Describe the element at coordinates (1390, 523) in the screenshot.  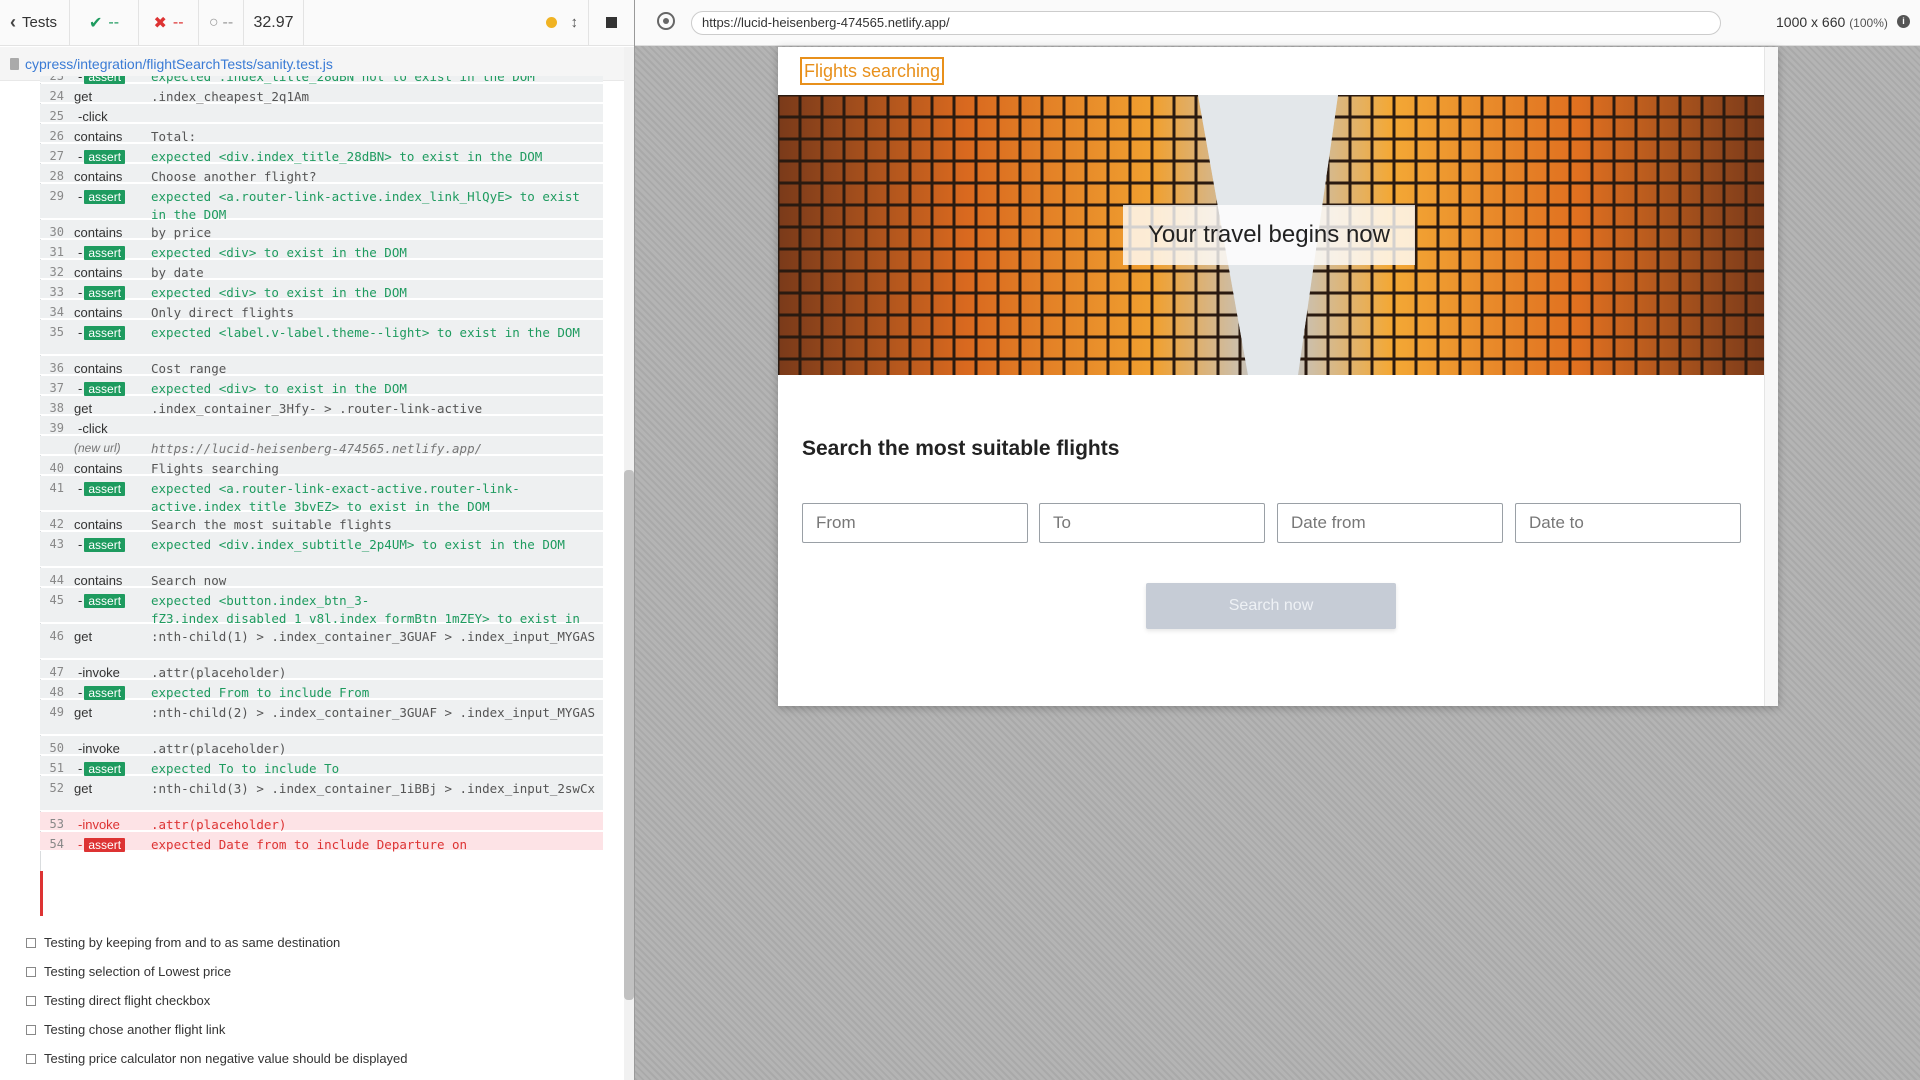
I see `date-from-input: Date from` at that location.